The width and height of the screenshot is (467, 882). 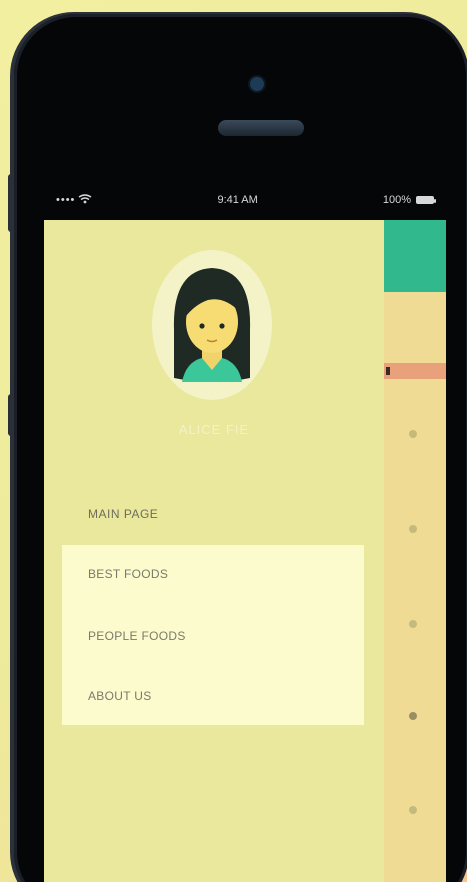 I want to click on avatar-illustration, so click(x=212, y=325).